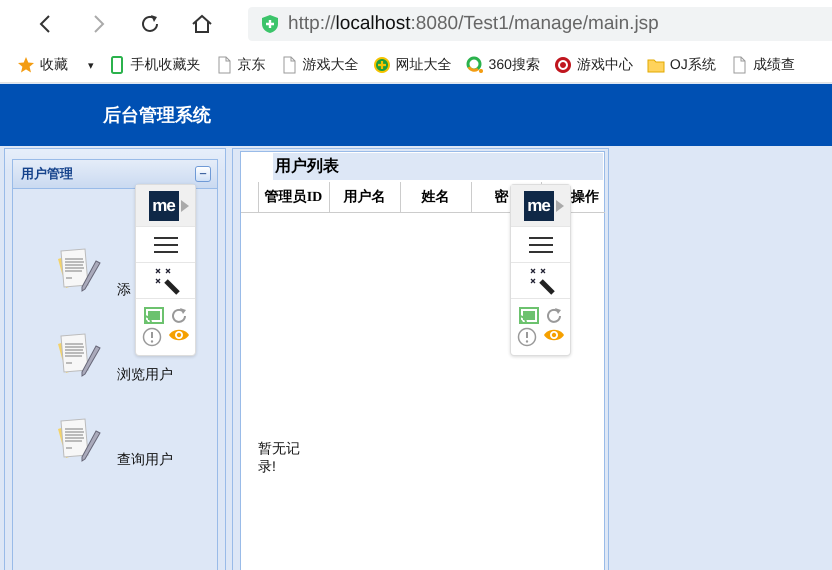 The width and height of the screenshot is (832, 570). What do you see at coordinates (26, 65) in the screenshot?
I see `star-icon` at bounding box center [26, 65].